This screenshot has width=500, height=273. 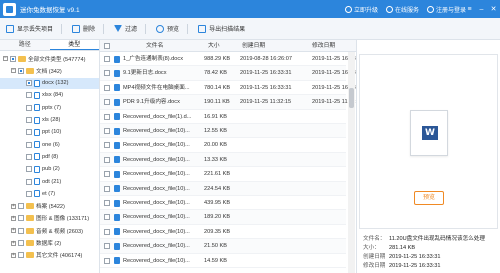 I want to click on column-name: 文件名, so click(x=154, y=46).